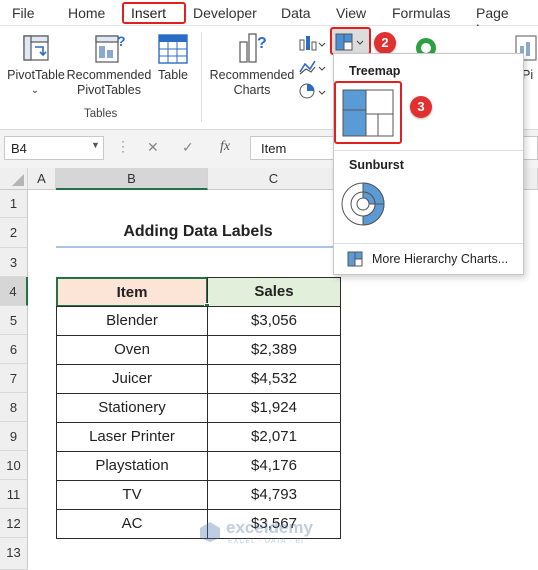 This screenshot has width=538, height=570. I want to click on treemap-section-title: Treemap, so click(375, 71).